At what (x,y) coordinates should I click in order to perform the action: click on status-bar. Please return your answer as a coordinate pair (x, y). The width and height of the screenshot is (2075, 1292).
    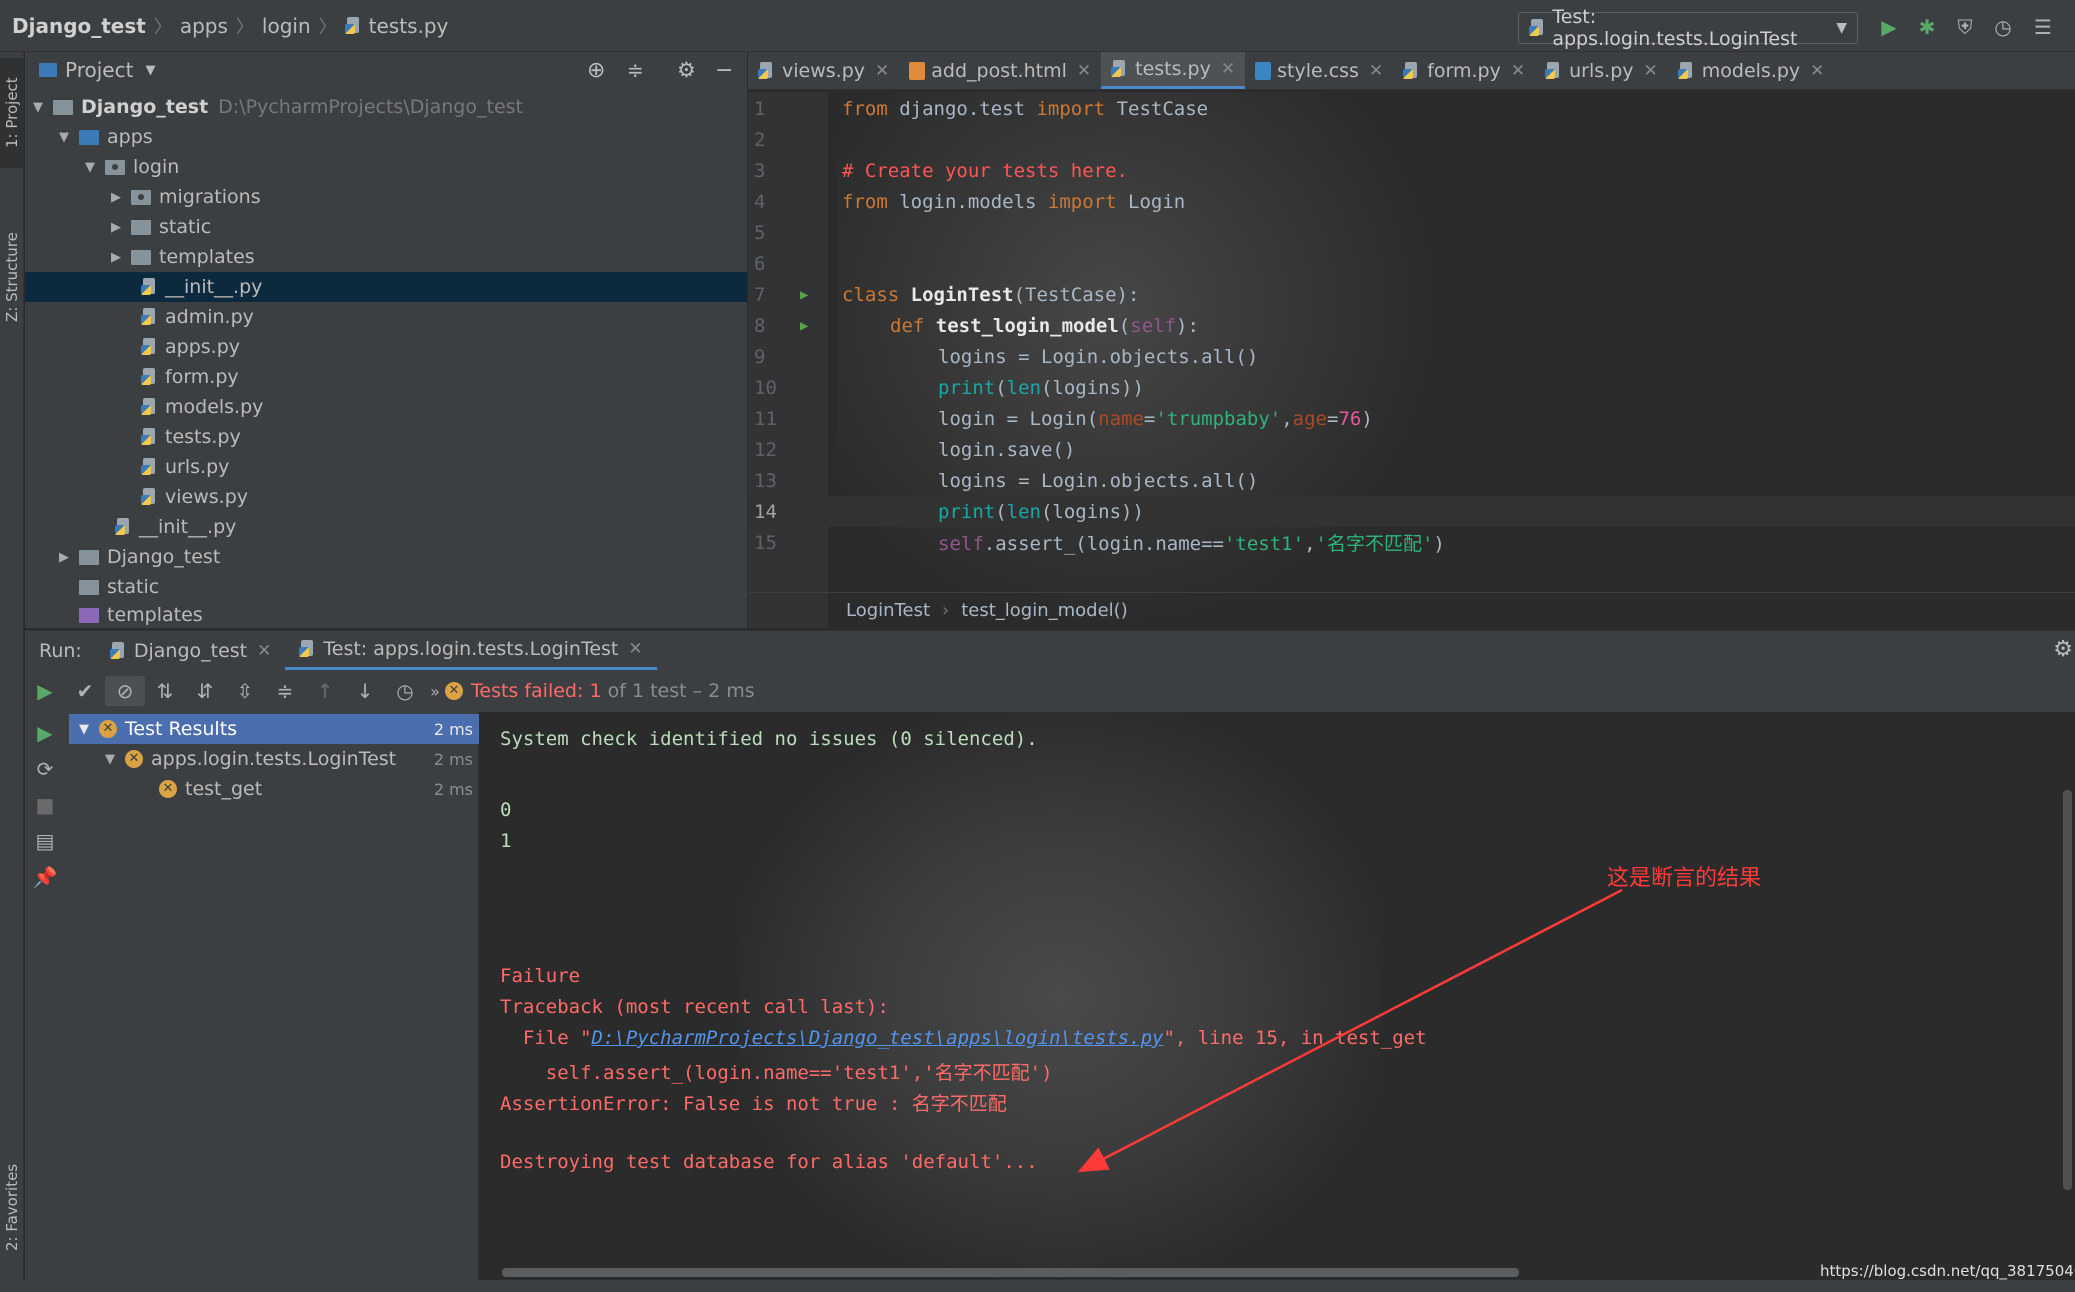
    Looking at the image, I should click on (1037, 1286).